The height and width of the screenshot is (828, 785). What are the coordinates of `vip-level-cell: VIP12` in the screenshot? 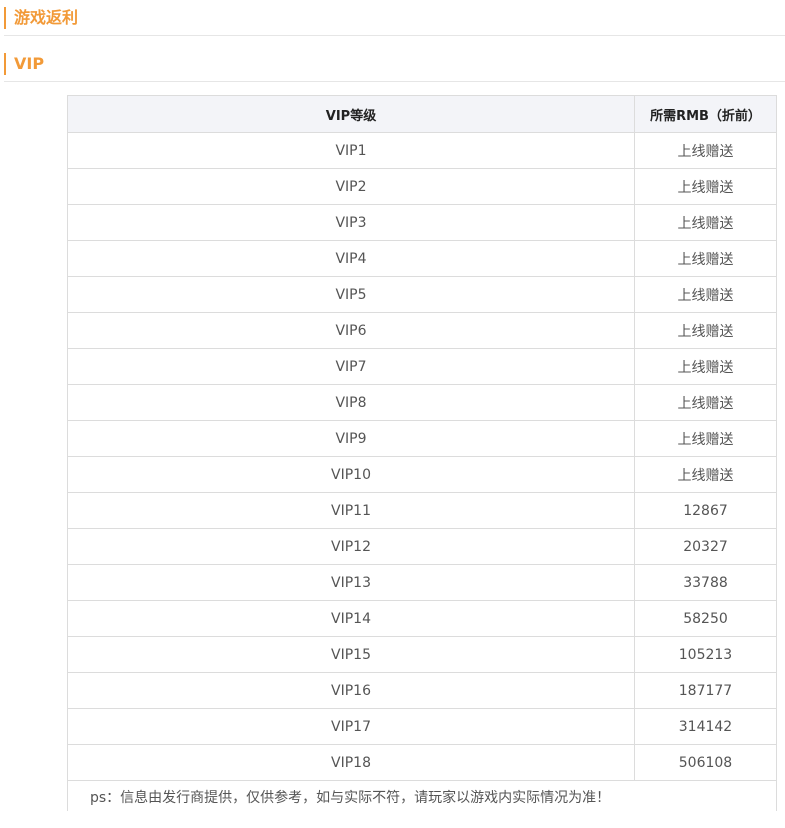 It's located at (351, 546).